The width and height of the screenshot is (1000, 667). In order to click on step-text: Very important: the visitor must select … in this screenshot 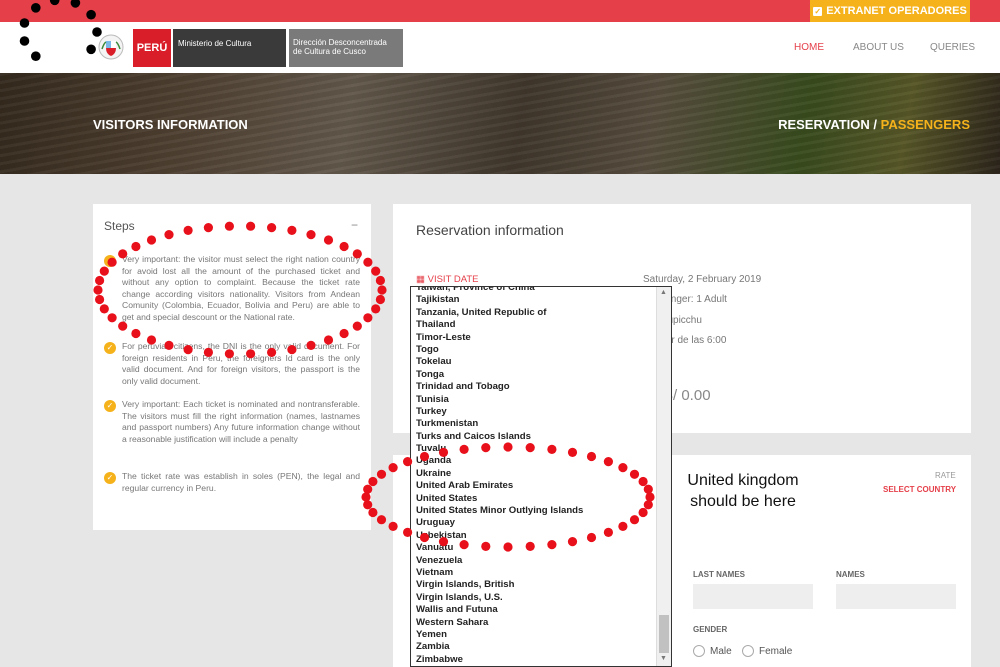, I will do `click(241, 288)`.